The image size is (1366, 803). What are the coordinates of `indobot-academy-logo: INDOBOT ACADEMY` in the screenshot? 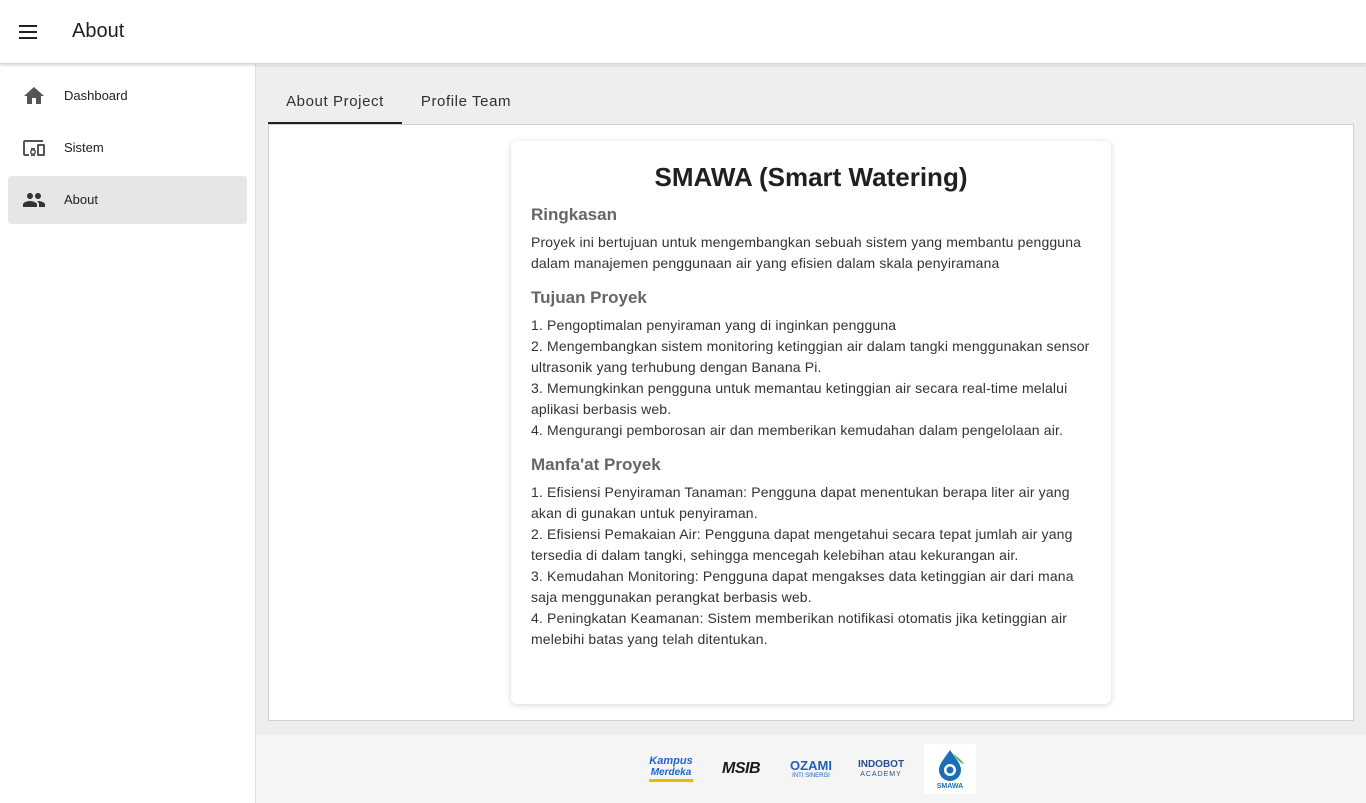 It's located at (881, 769).